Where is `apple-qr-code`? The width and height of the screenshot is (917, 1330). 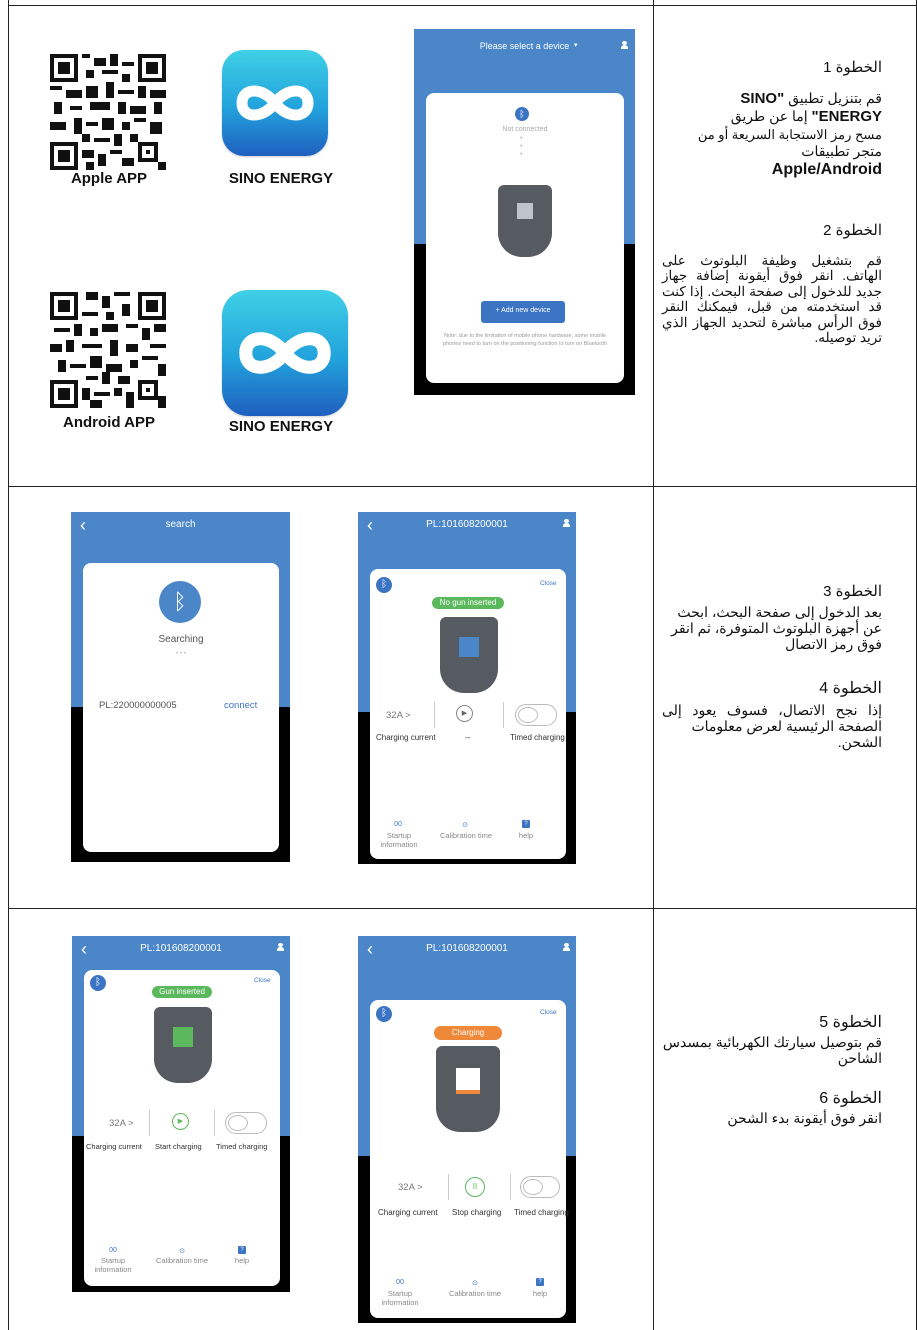
apple-qr-code is located at coordinates (108, 112).